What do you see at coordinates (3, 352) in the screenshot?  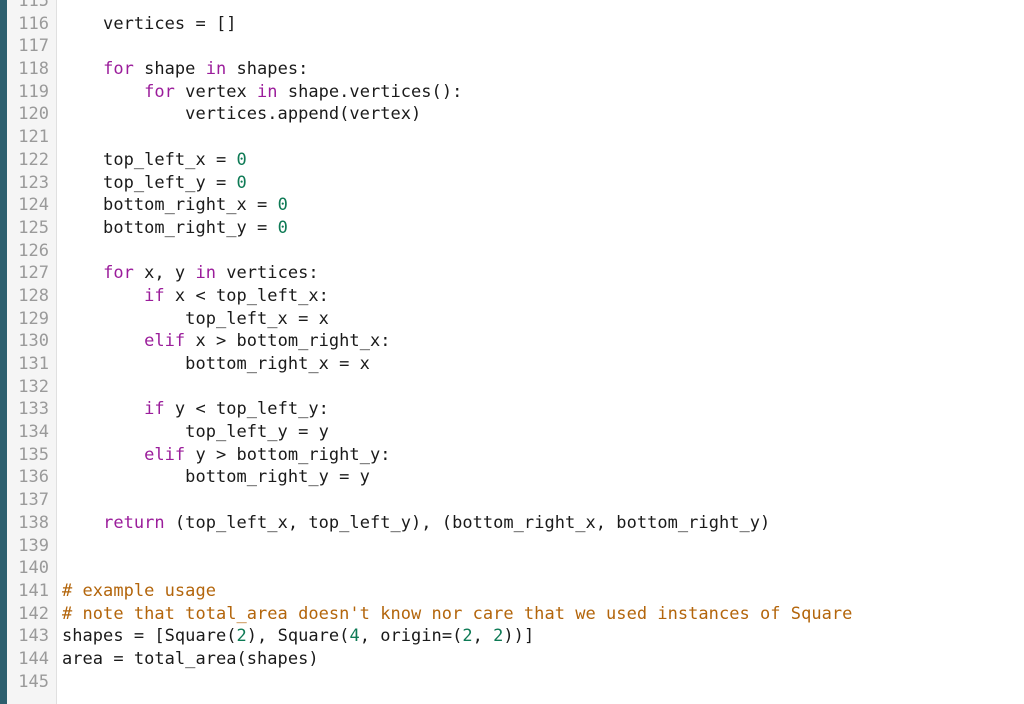 I see `editor-accent-bar` at bounding box center [3, 352].